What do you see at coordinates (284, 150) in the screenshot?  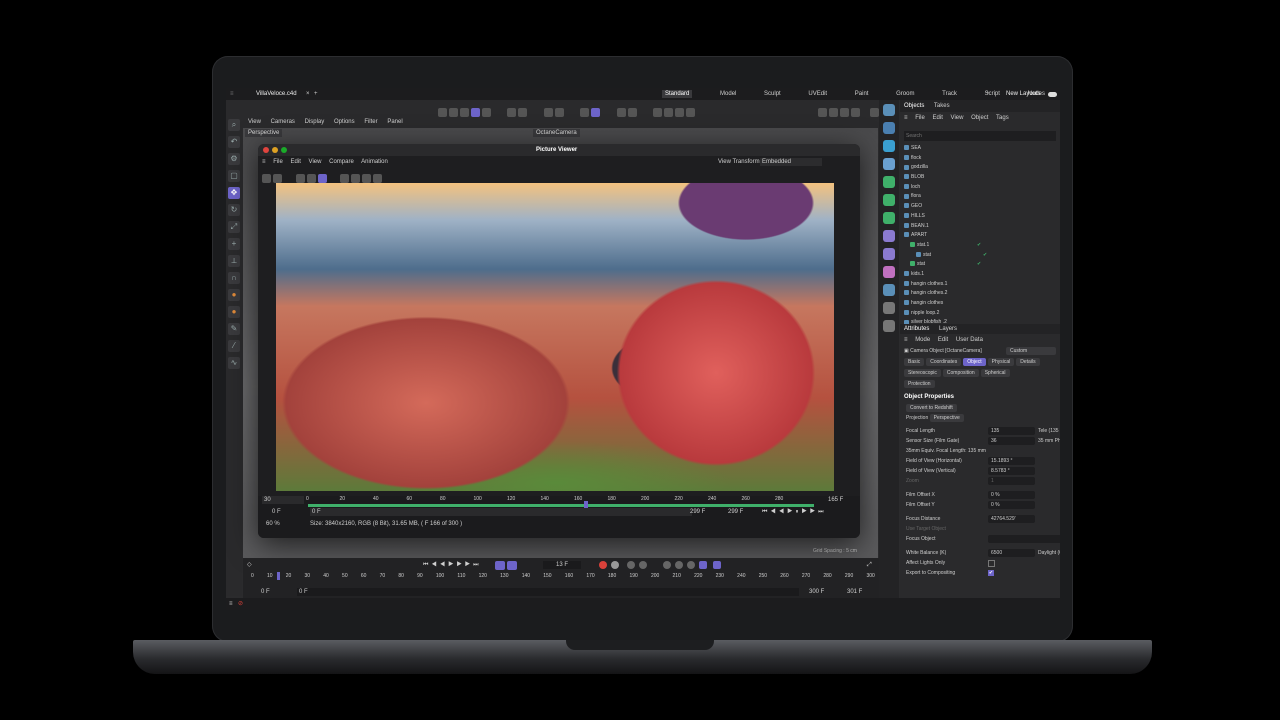 I see `maximize-button` at bounding box center [284, 150].